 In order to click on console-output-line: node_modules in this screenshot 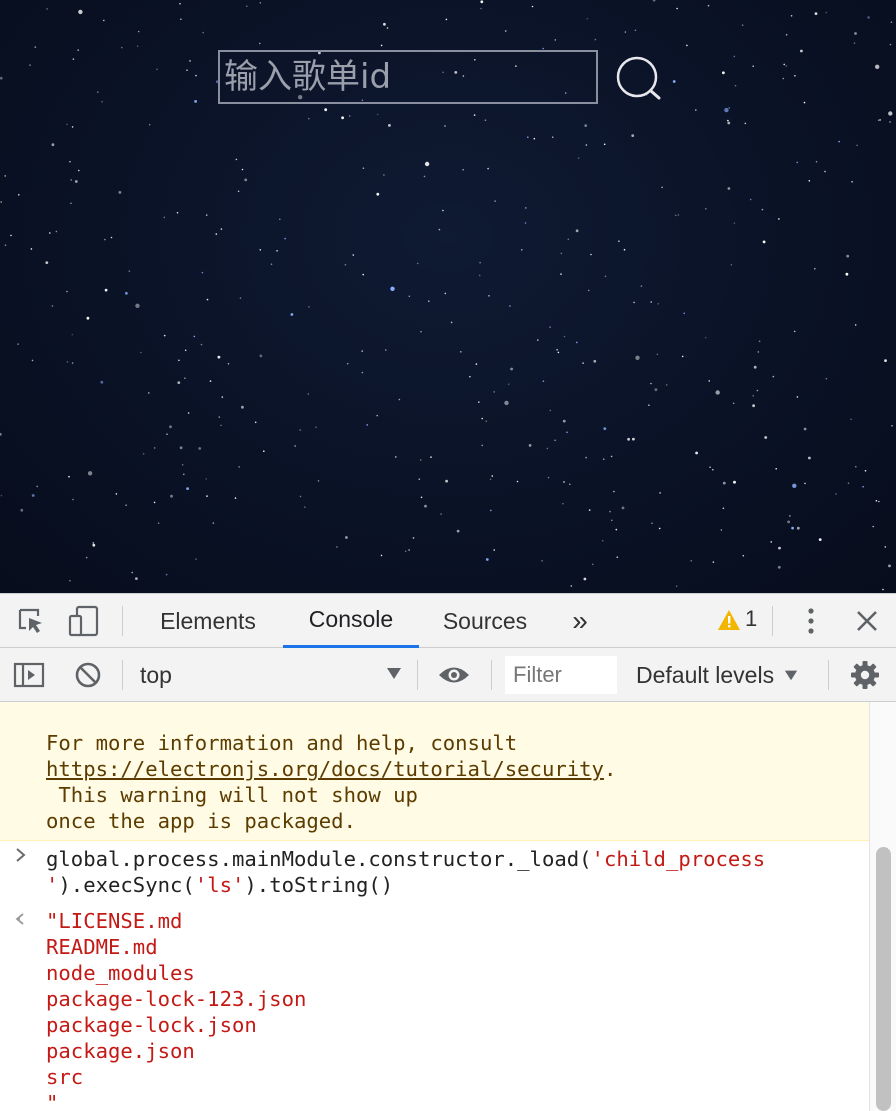, I will do `click(120, 973)`.